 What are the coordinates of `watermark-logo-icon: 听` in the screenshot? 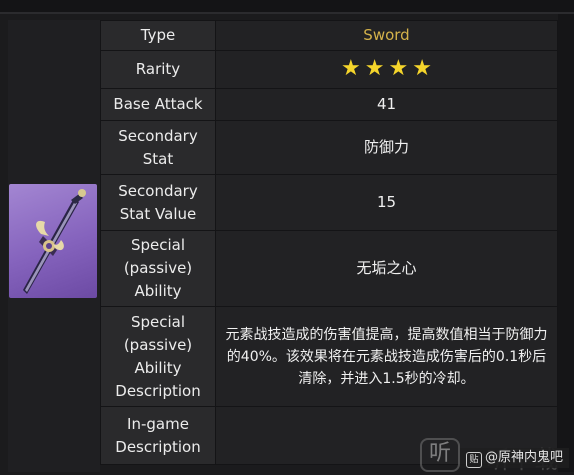 It's located at (440, 455).